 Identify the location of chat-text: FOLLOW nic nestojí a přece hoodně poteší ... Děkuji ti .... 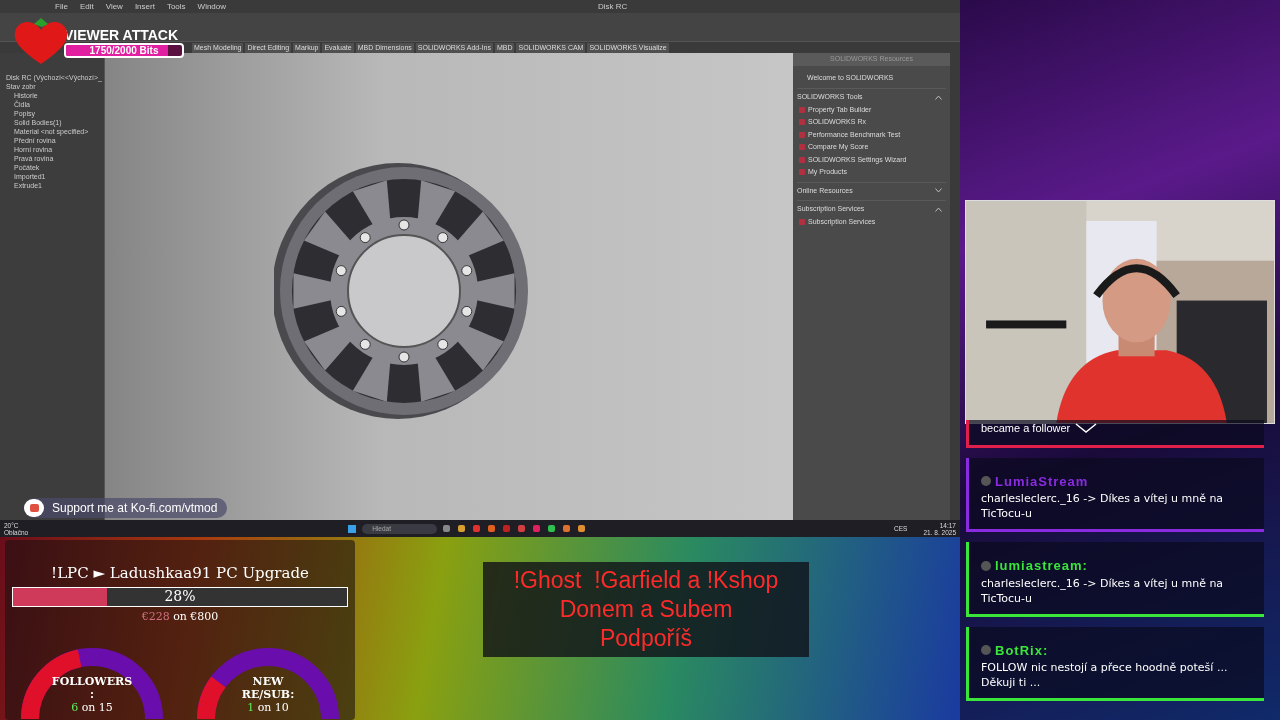
(1105, 675).